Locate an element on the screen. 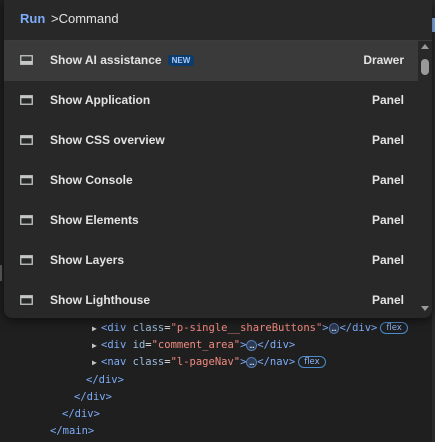 The image size is (435, 442). command-item-label: Show Console is located at coordinates (91, 180).